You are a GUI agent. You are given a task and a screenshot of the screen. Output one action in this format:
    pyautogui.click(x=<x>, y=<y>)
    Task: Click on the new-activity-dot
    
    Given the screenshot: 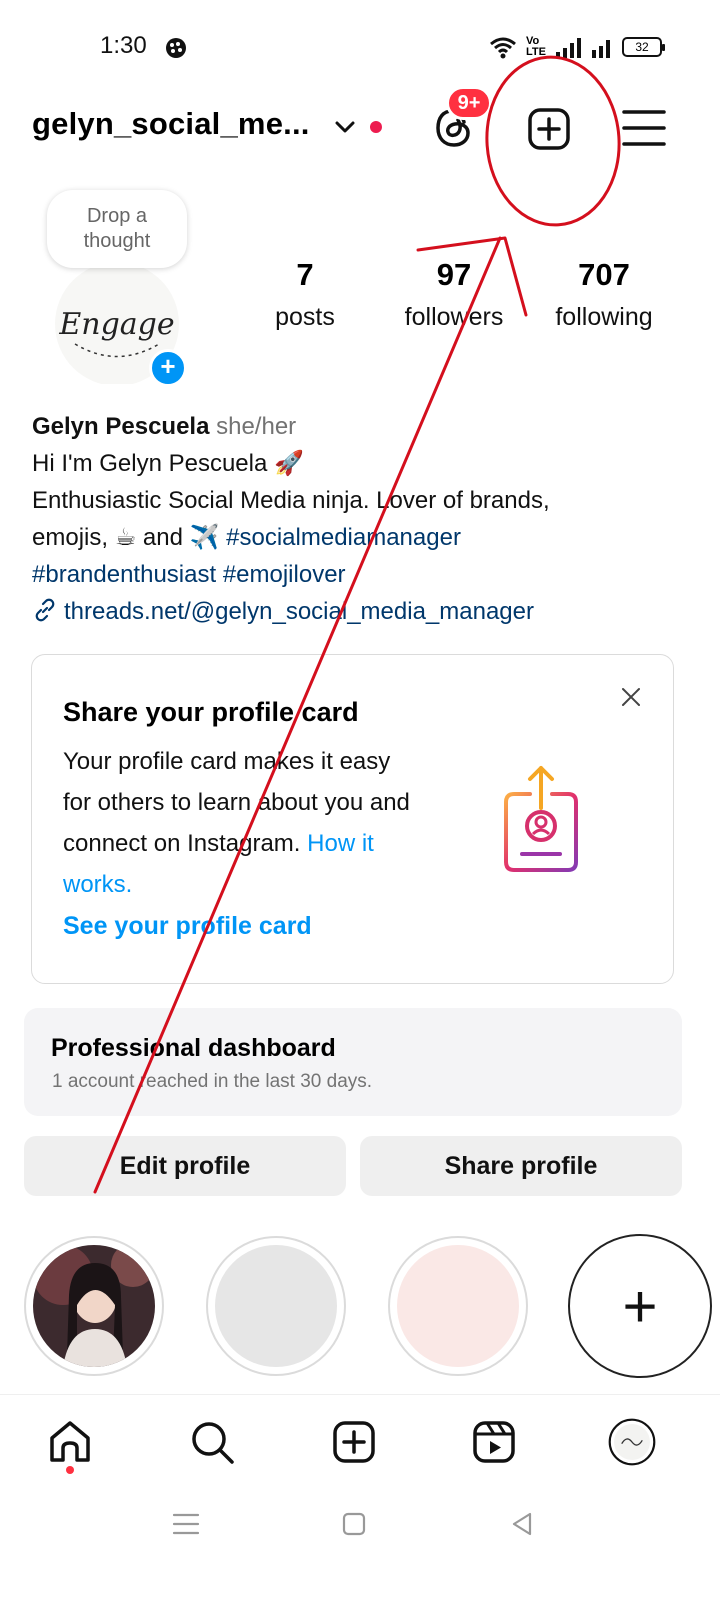 What is the action you would take?
    pyautogui.click(x=376, y=127)
    